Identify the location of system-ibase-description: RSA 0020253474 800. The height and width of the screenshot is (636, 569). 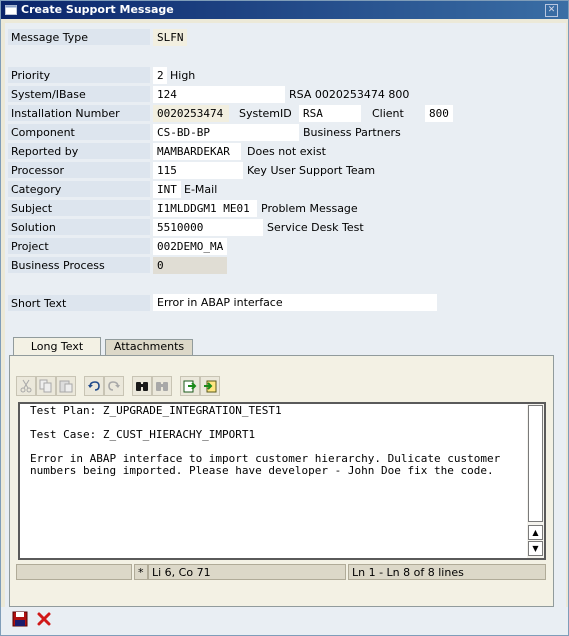
(349, 94).